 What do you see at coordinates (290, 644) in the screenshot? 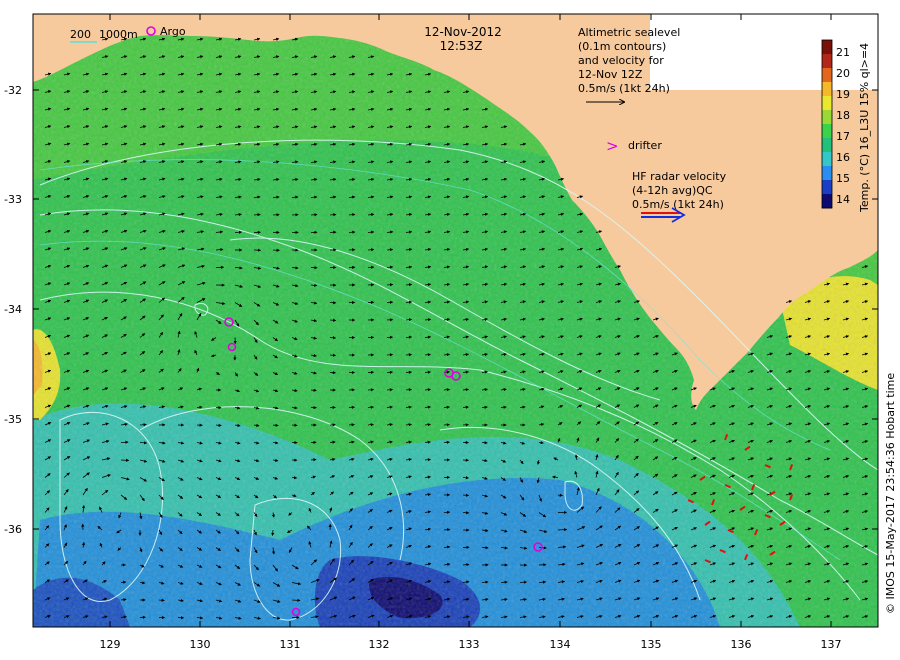
I see `x-tick-label: 131` at bounding box center [290, 644].